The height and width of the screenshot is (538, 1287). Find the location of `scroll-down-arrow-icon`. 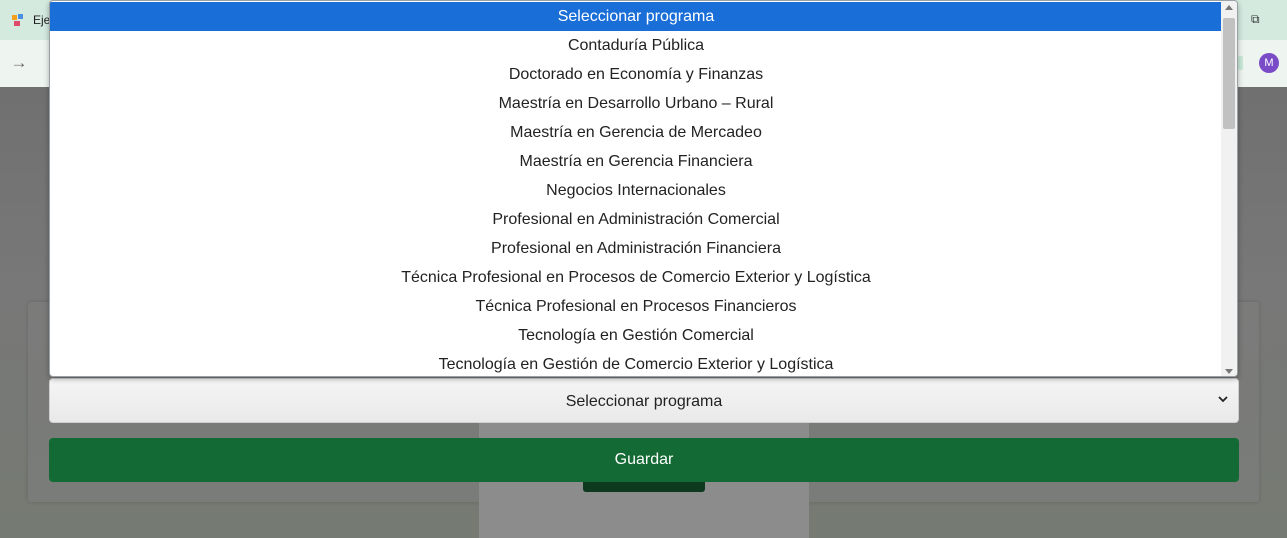

scroll-down-arrow-icon is located at coordinates (1229, 371).